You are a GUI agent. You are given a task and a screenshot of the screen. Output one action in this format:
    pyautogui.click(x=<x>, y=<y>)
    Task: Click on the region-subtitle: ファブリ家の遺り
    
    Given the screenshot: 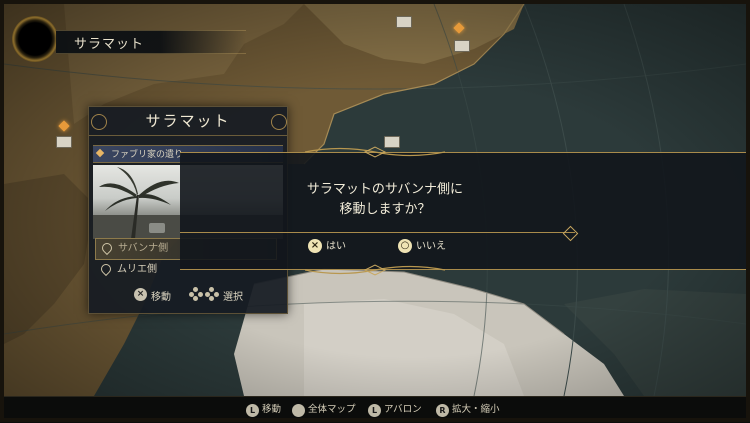 What is the action you would take?
    pyautogui.click(x=147, y=155)
    